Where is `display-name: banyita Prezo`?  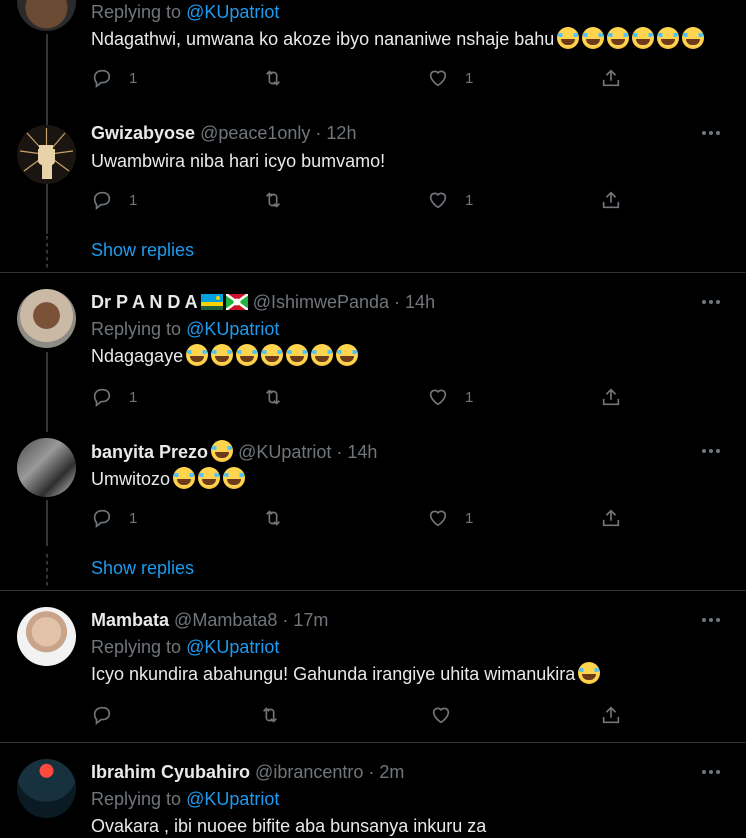
display-name: banyita Prezo is located at coordinates (149, 452).